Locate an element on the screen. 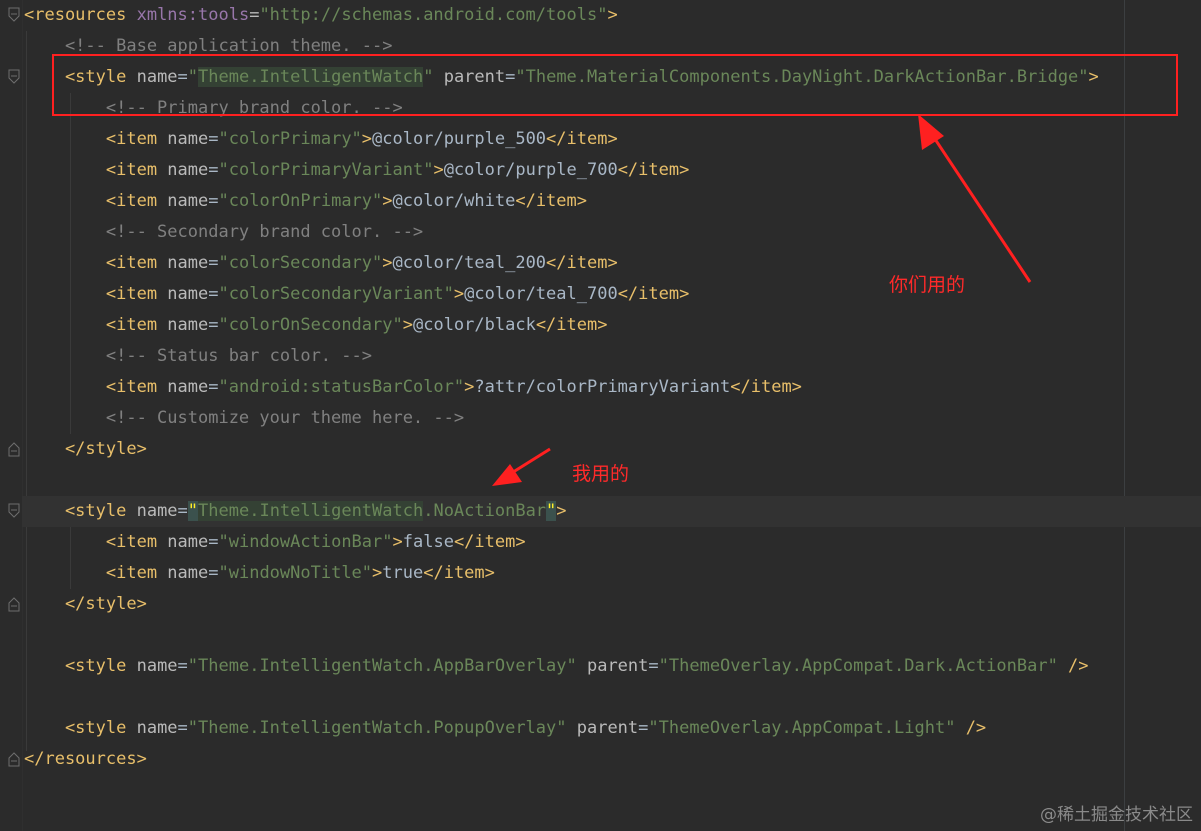  right-margin-guide is located at coordinates (1124, 415).